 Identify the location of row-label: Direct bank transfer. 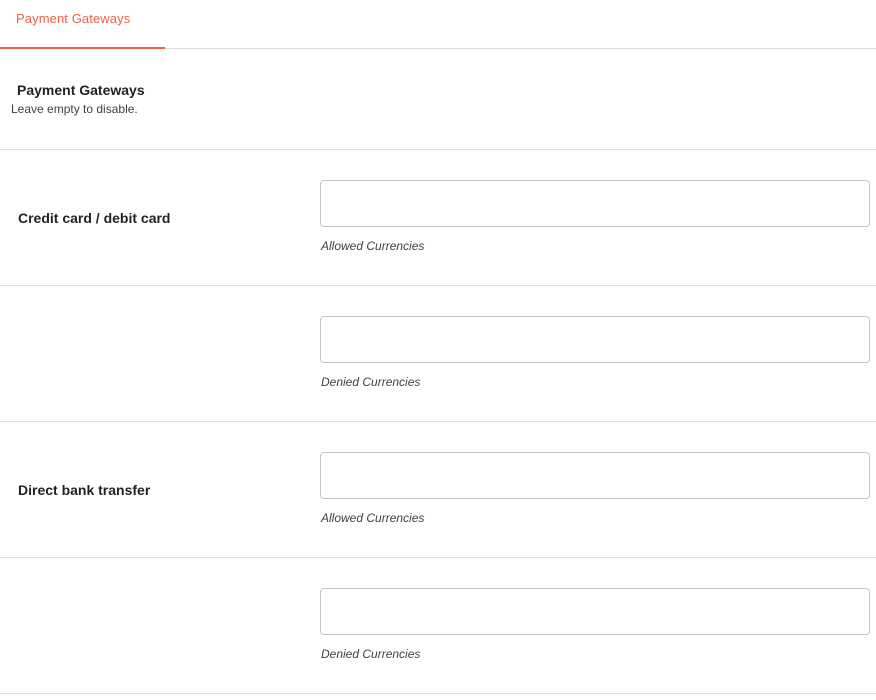
(84, 490).